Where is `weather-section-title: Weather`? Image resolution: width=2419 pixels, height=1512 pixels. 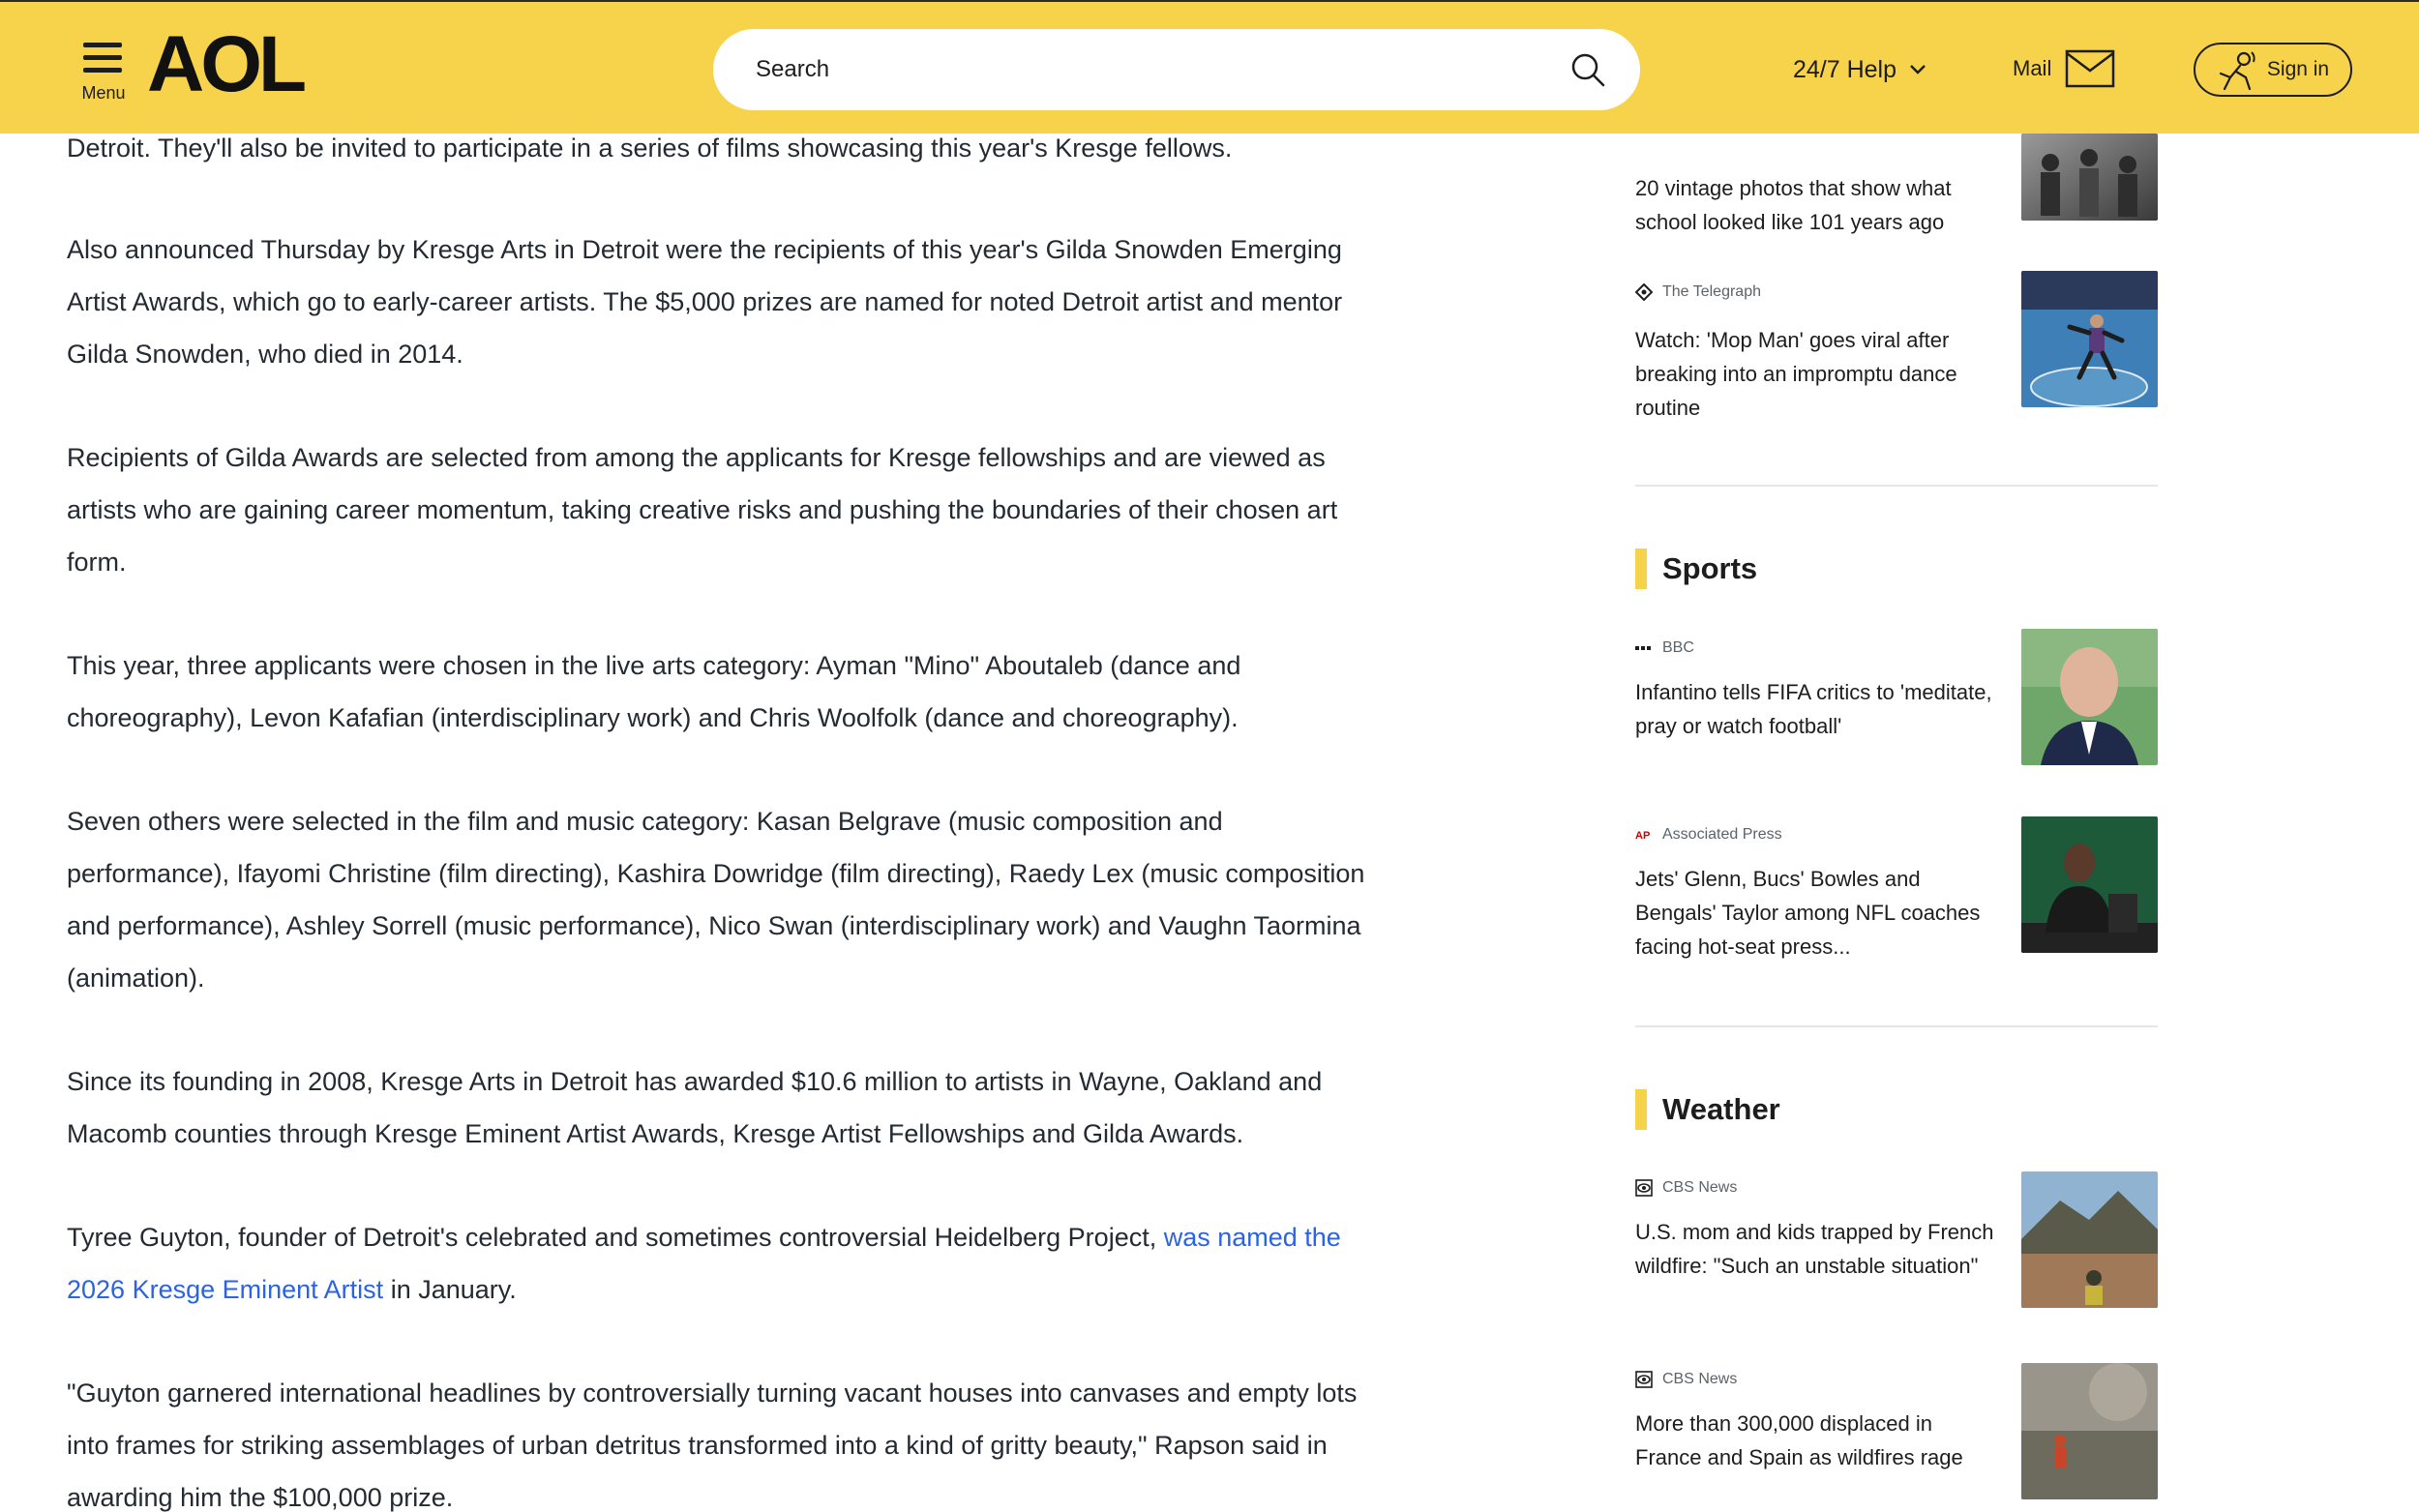 weather-section-title: Weather is located at coordinates (1707, 1110).